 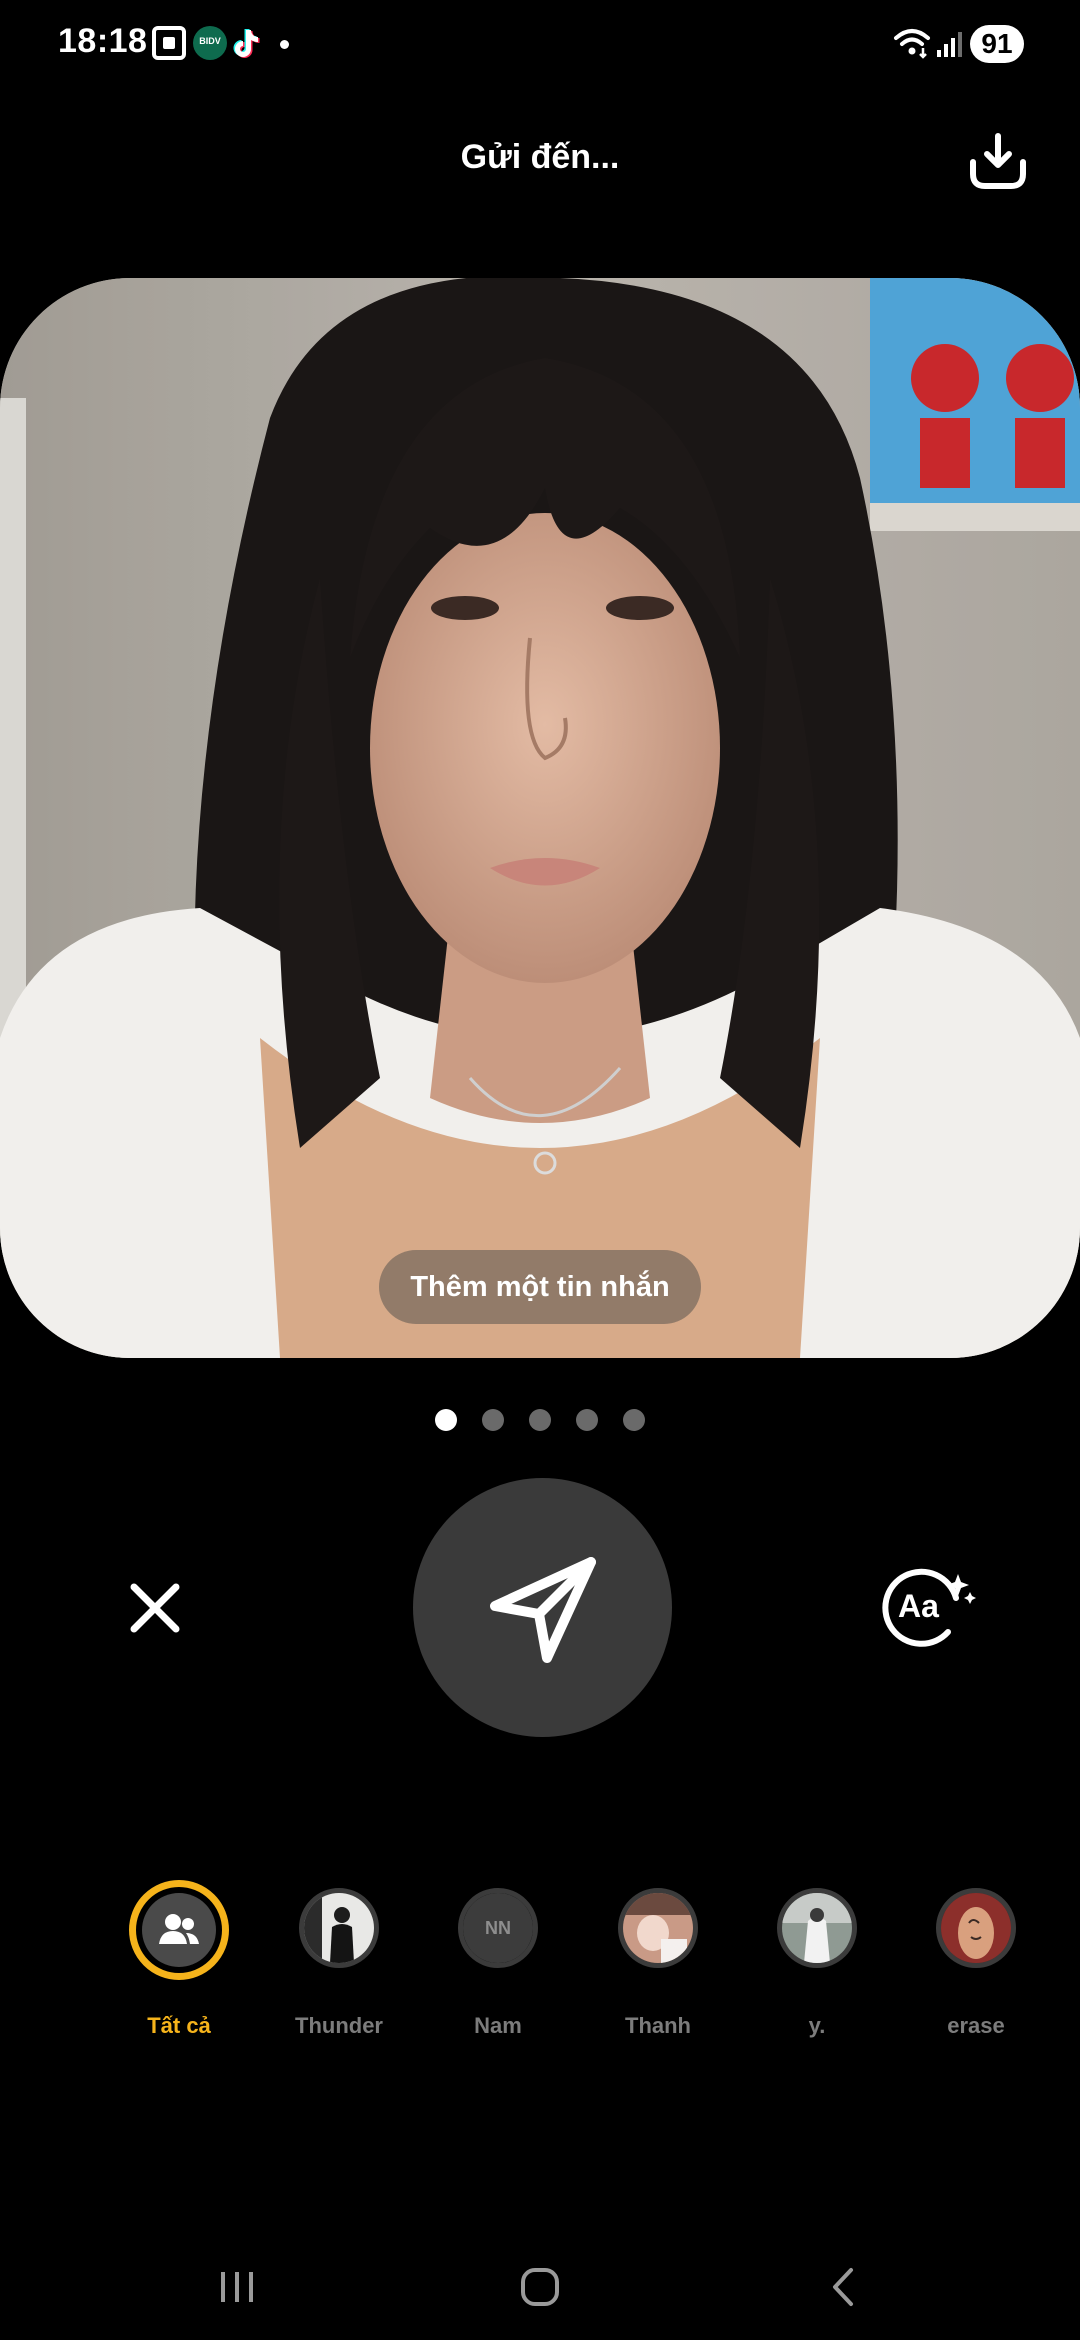 I want to click on status-time: 18:18, so click(x=103, y=41).